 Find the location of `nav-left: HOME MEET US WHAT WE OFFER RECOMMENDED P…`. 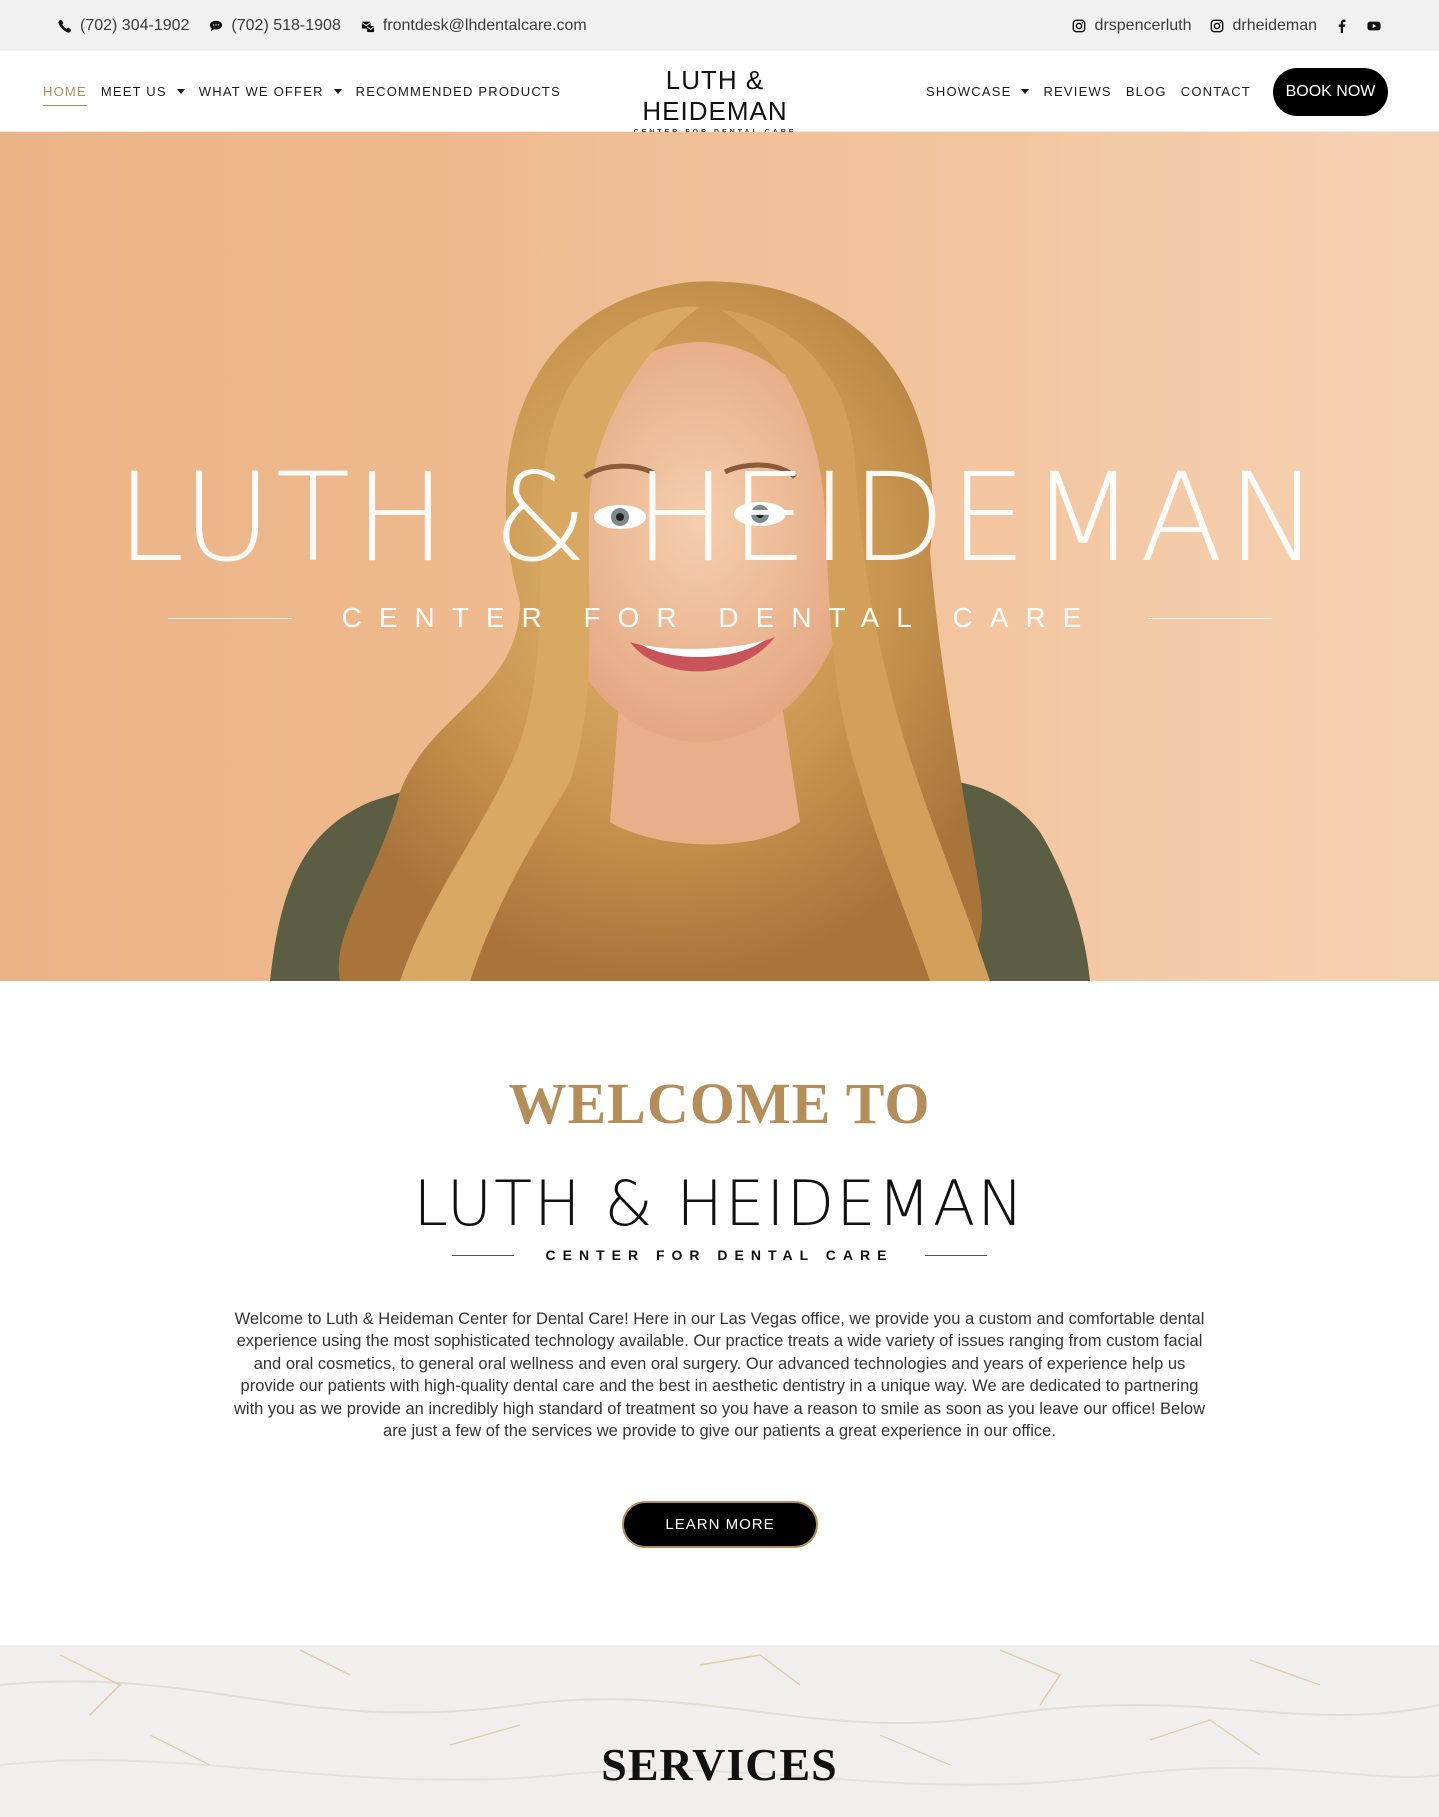

nav-left: HOME MEET US WHAT WE OFFER RECOMMENDED P… is located at coordinates (302, 91).